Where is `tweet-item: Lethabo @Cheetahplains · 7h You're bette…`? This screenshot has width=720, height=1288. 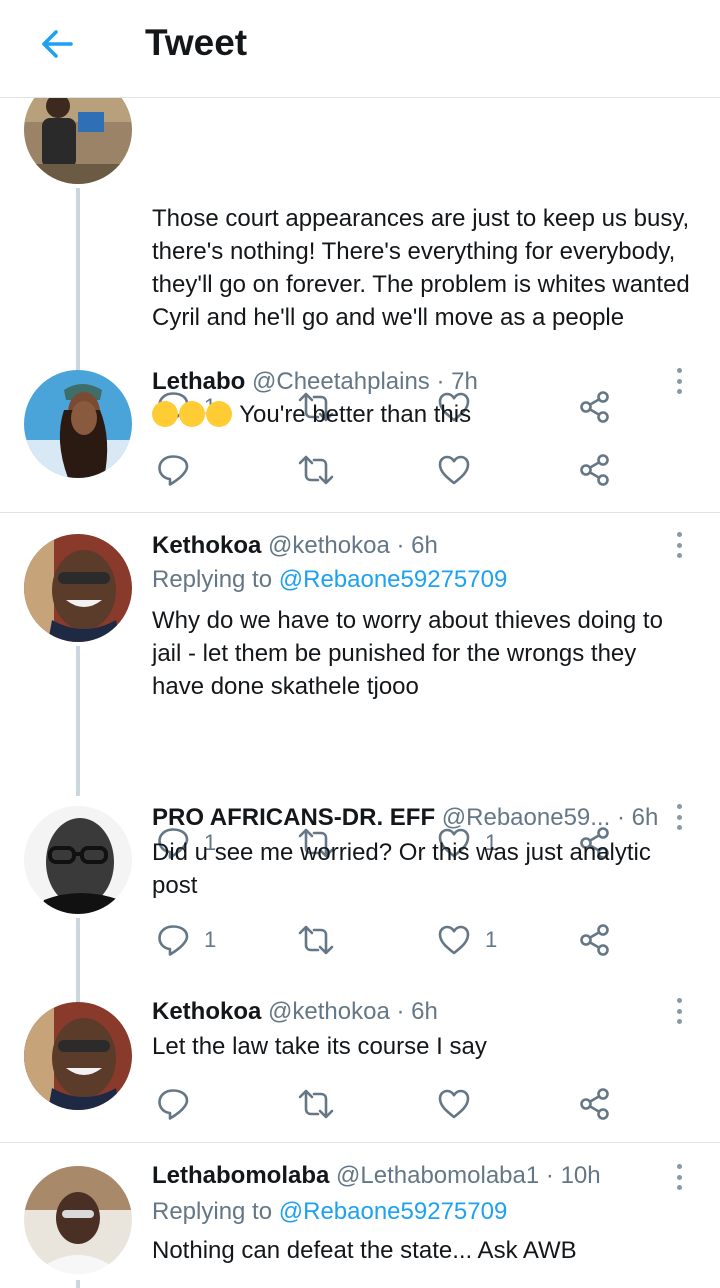 tweet-item: Lethabo @Cheetahplains · 7h You're bette… is located at coordinates (360, 436).